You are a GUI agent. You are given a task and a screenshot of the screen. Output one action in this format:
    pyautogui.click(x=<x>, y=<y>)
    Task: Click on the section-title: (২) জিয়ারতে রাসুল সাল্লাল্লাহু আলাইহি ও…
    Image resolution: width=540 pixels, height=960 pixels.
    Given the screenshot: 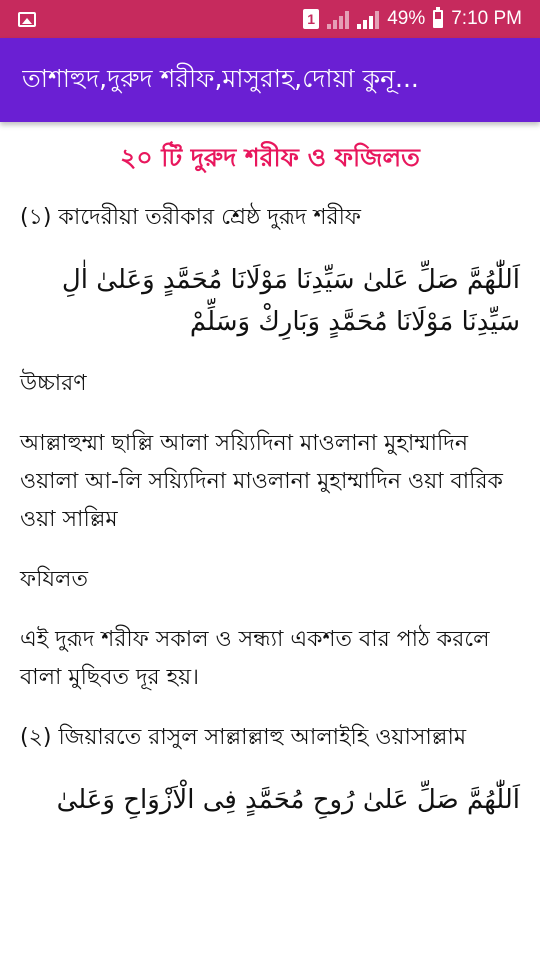 What is the action you would take?
    pyautogui.click(x=243, y=737)
    